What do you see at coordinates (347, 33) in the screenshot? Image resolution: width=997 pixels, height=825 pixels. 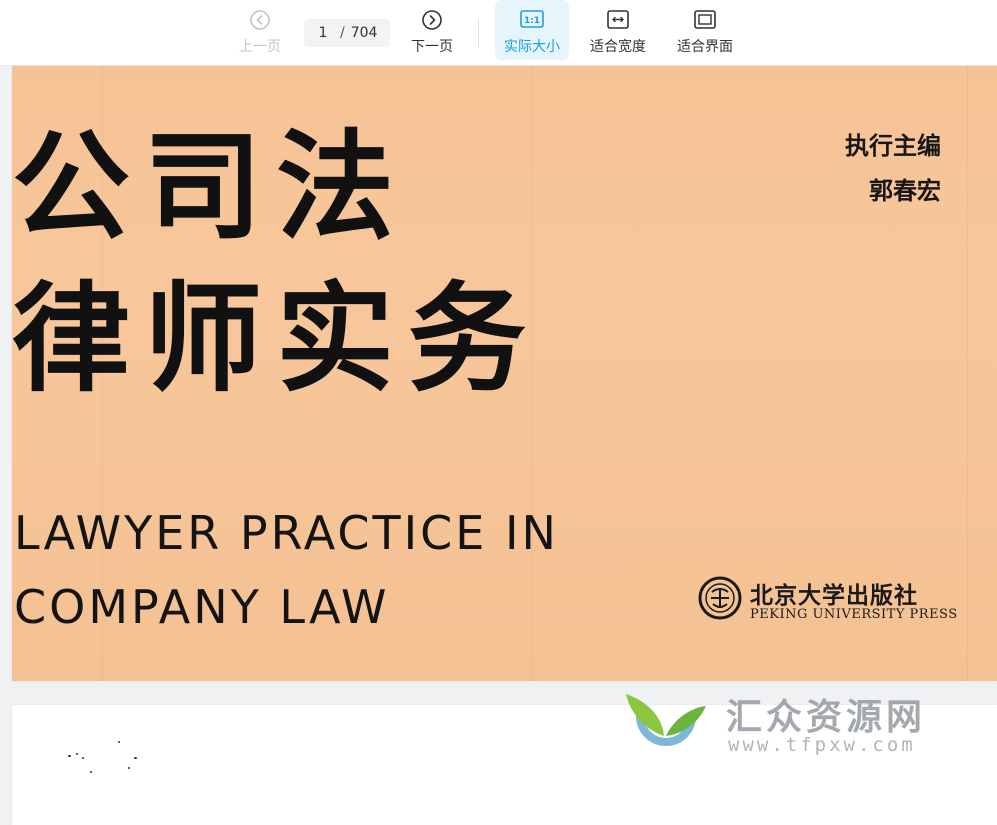 I see `page-indicator: / 704` at bounding box center [347, 33].